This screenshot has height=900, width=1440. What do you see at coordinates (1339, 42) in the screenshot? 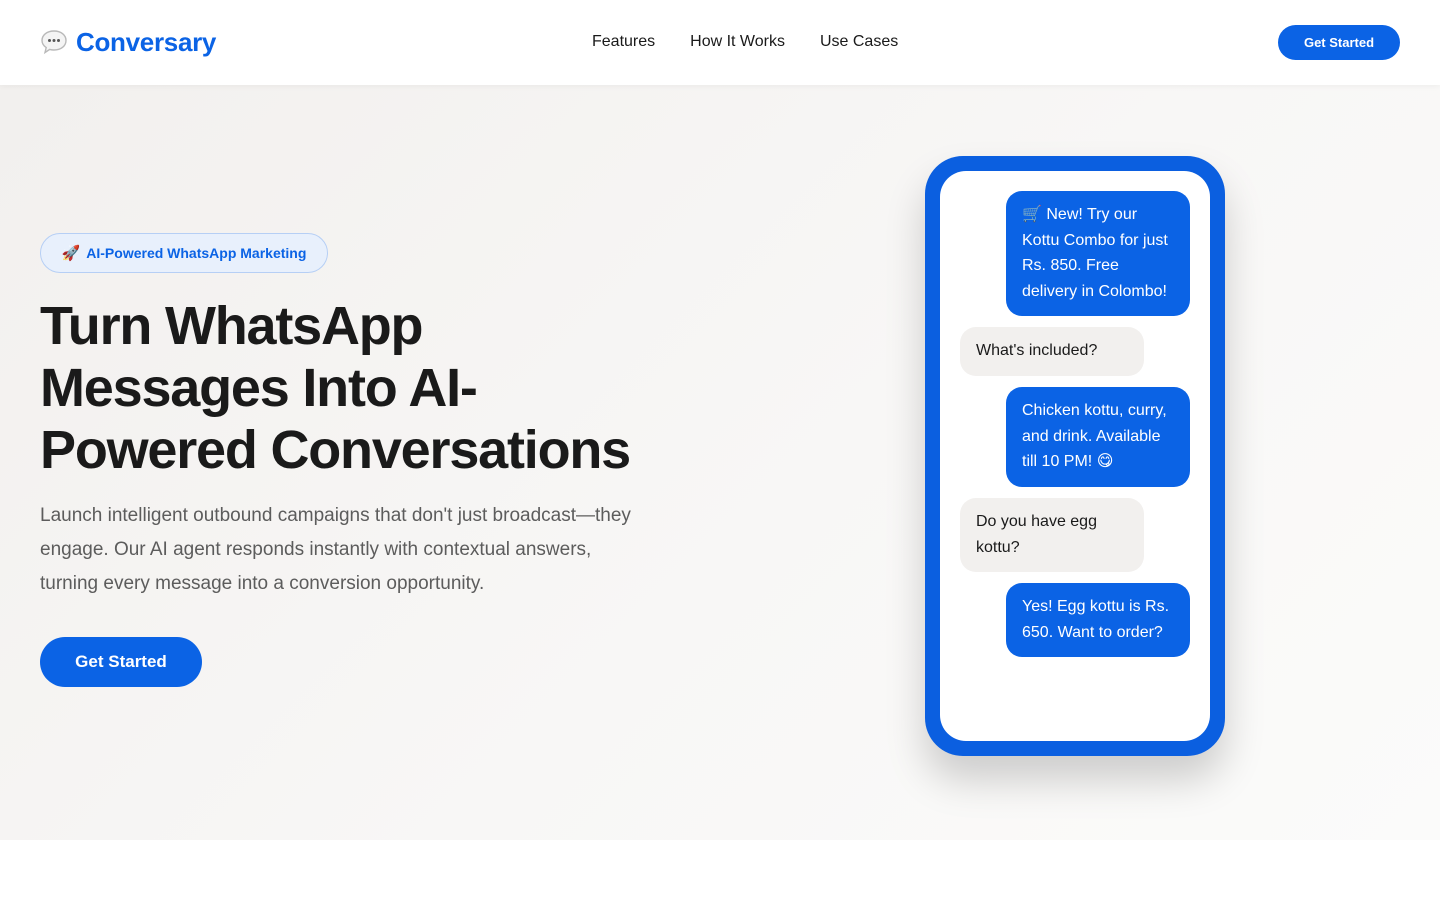
I see `header-get-started-button: Get Started` at bounding box center [1339, 42].